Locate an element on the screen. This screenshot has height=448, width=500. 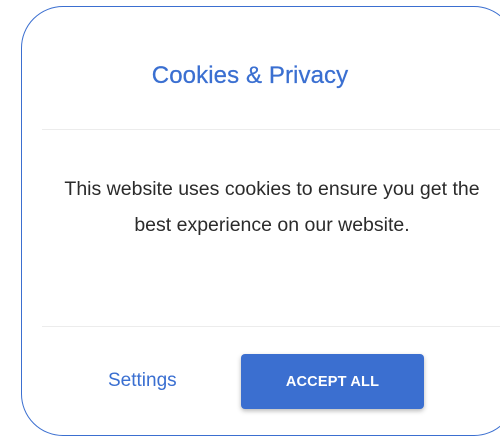
dialog-title: Cookies & Privacy is located at coordinates (250, 75).